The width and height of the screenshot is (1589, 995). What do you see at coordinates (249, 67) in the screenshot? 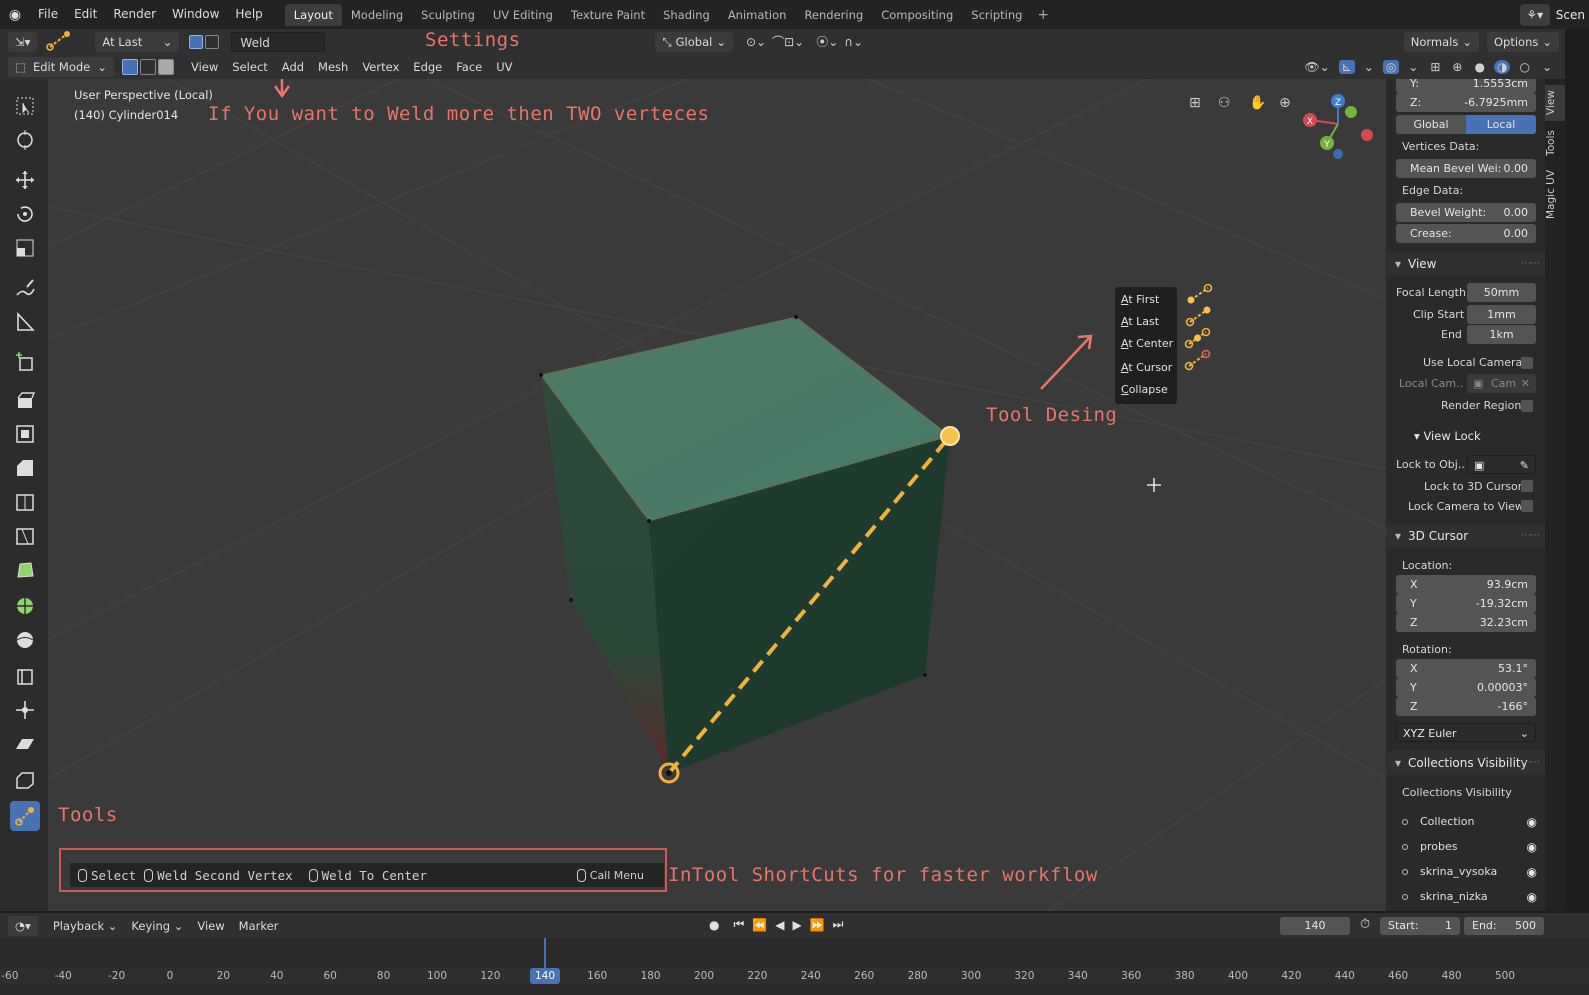
I see `menu-select: Select` at bounding box center [249, 67].